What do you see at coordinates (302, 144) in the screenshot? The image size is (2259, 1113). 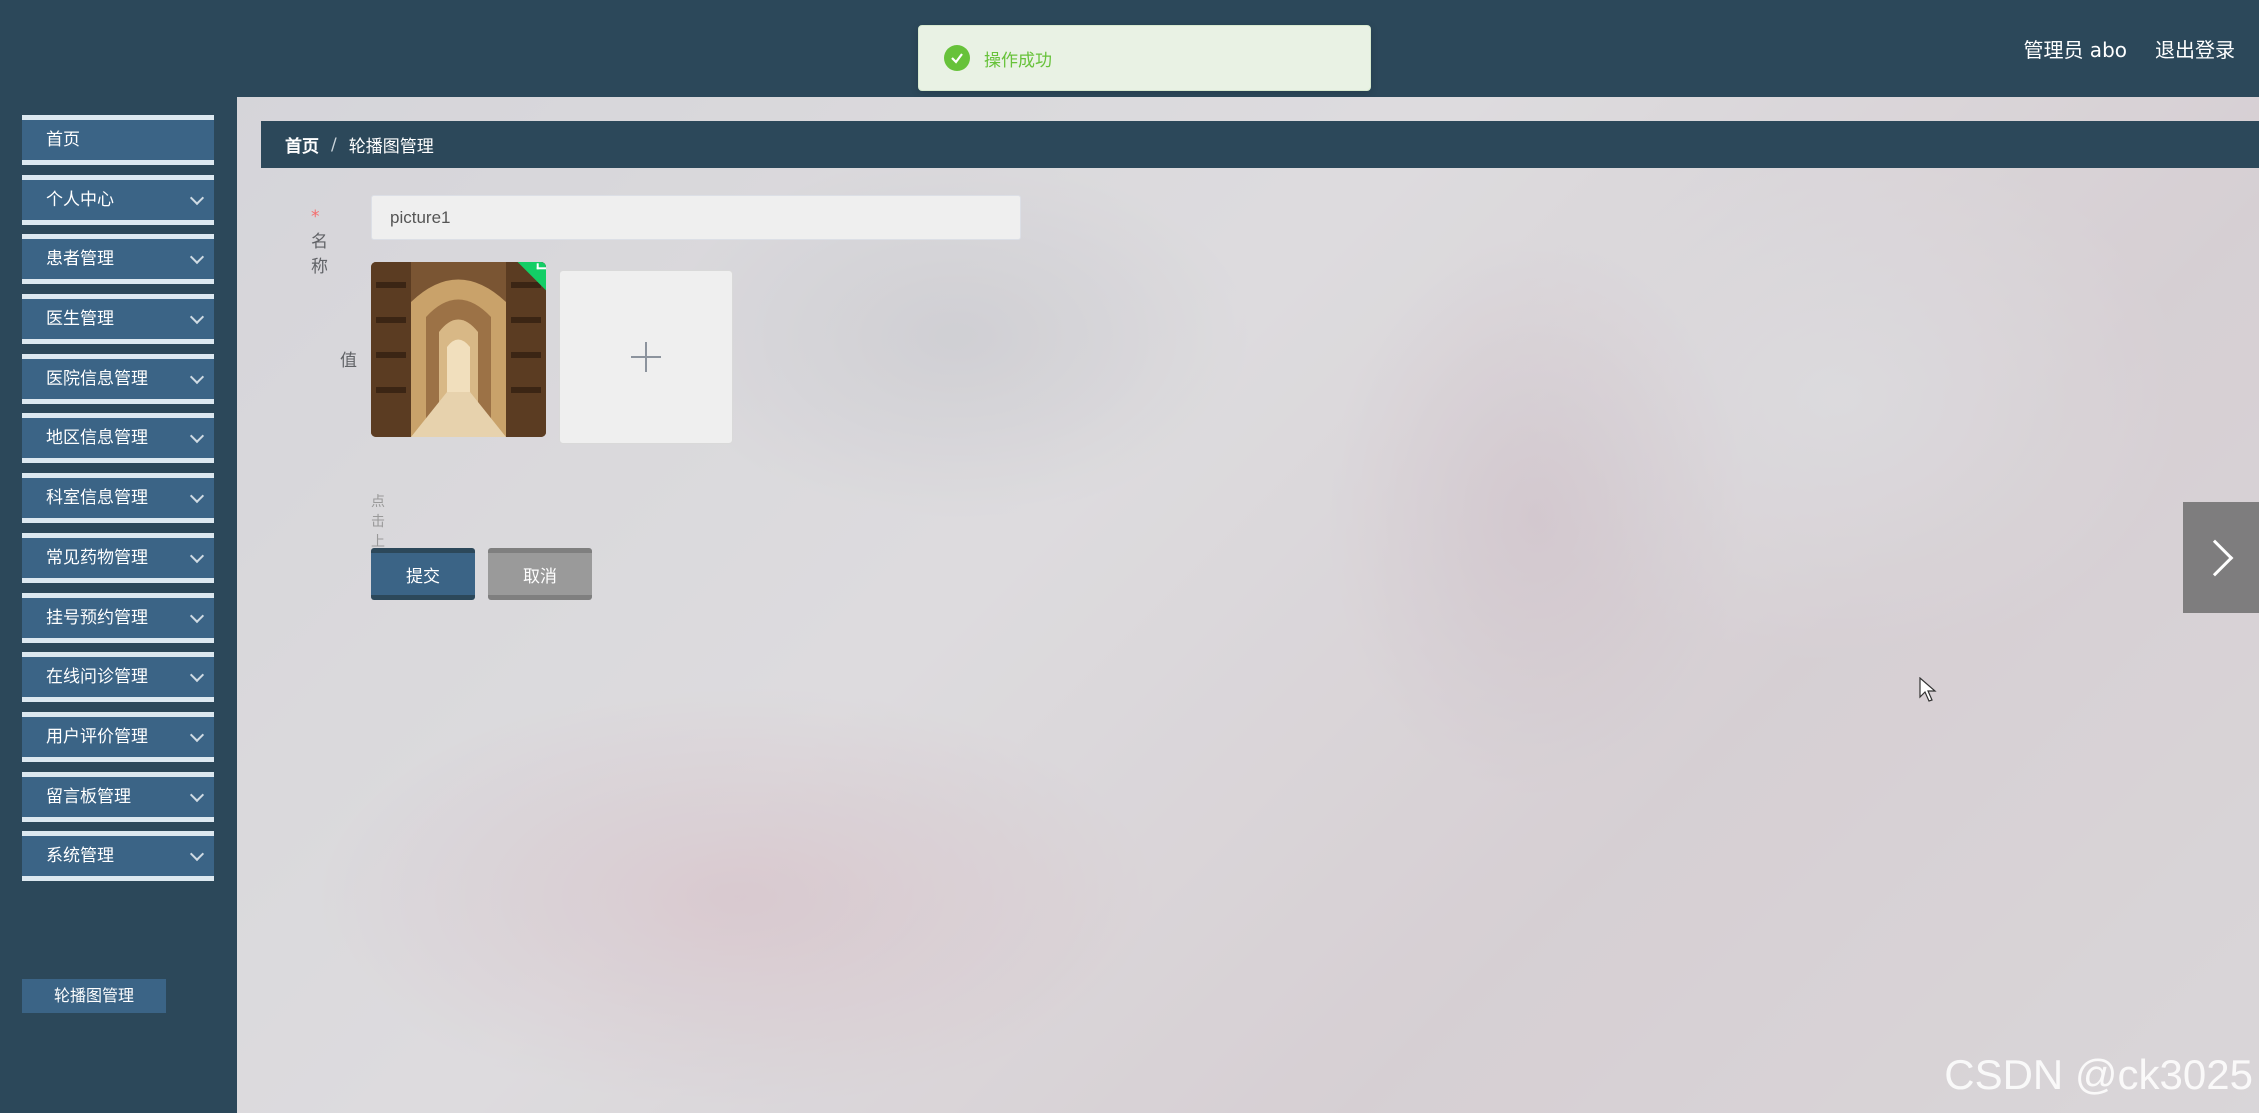 I see `breadcrumb-home: 首页` at bounding box center [302, 144].